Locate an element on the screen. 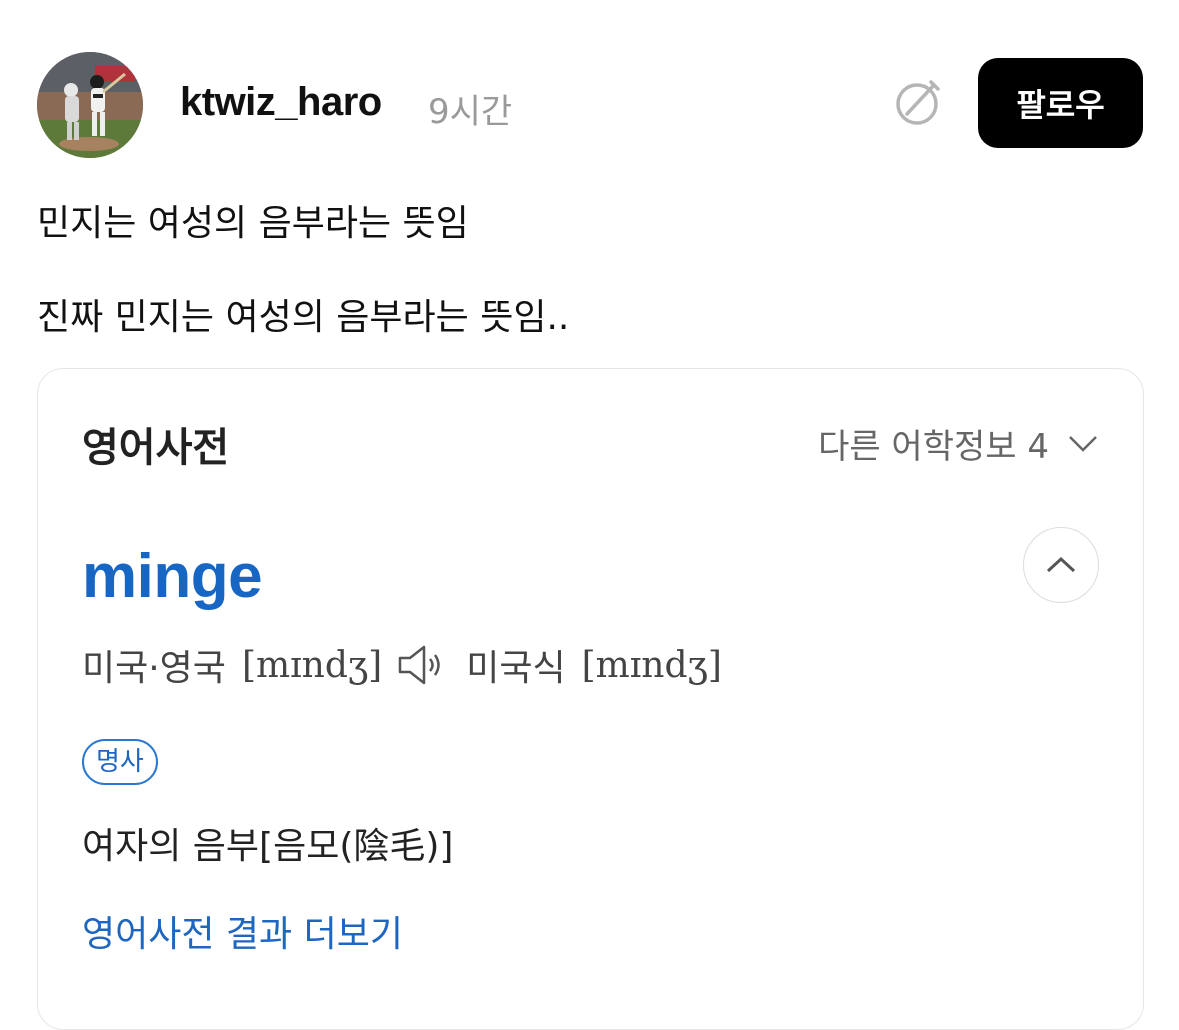  part-of-speech-badge: 명사 is located at coordinates (120, 762).